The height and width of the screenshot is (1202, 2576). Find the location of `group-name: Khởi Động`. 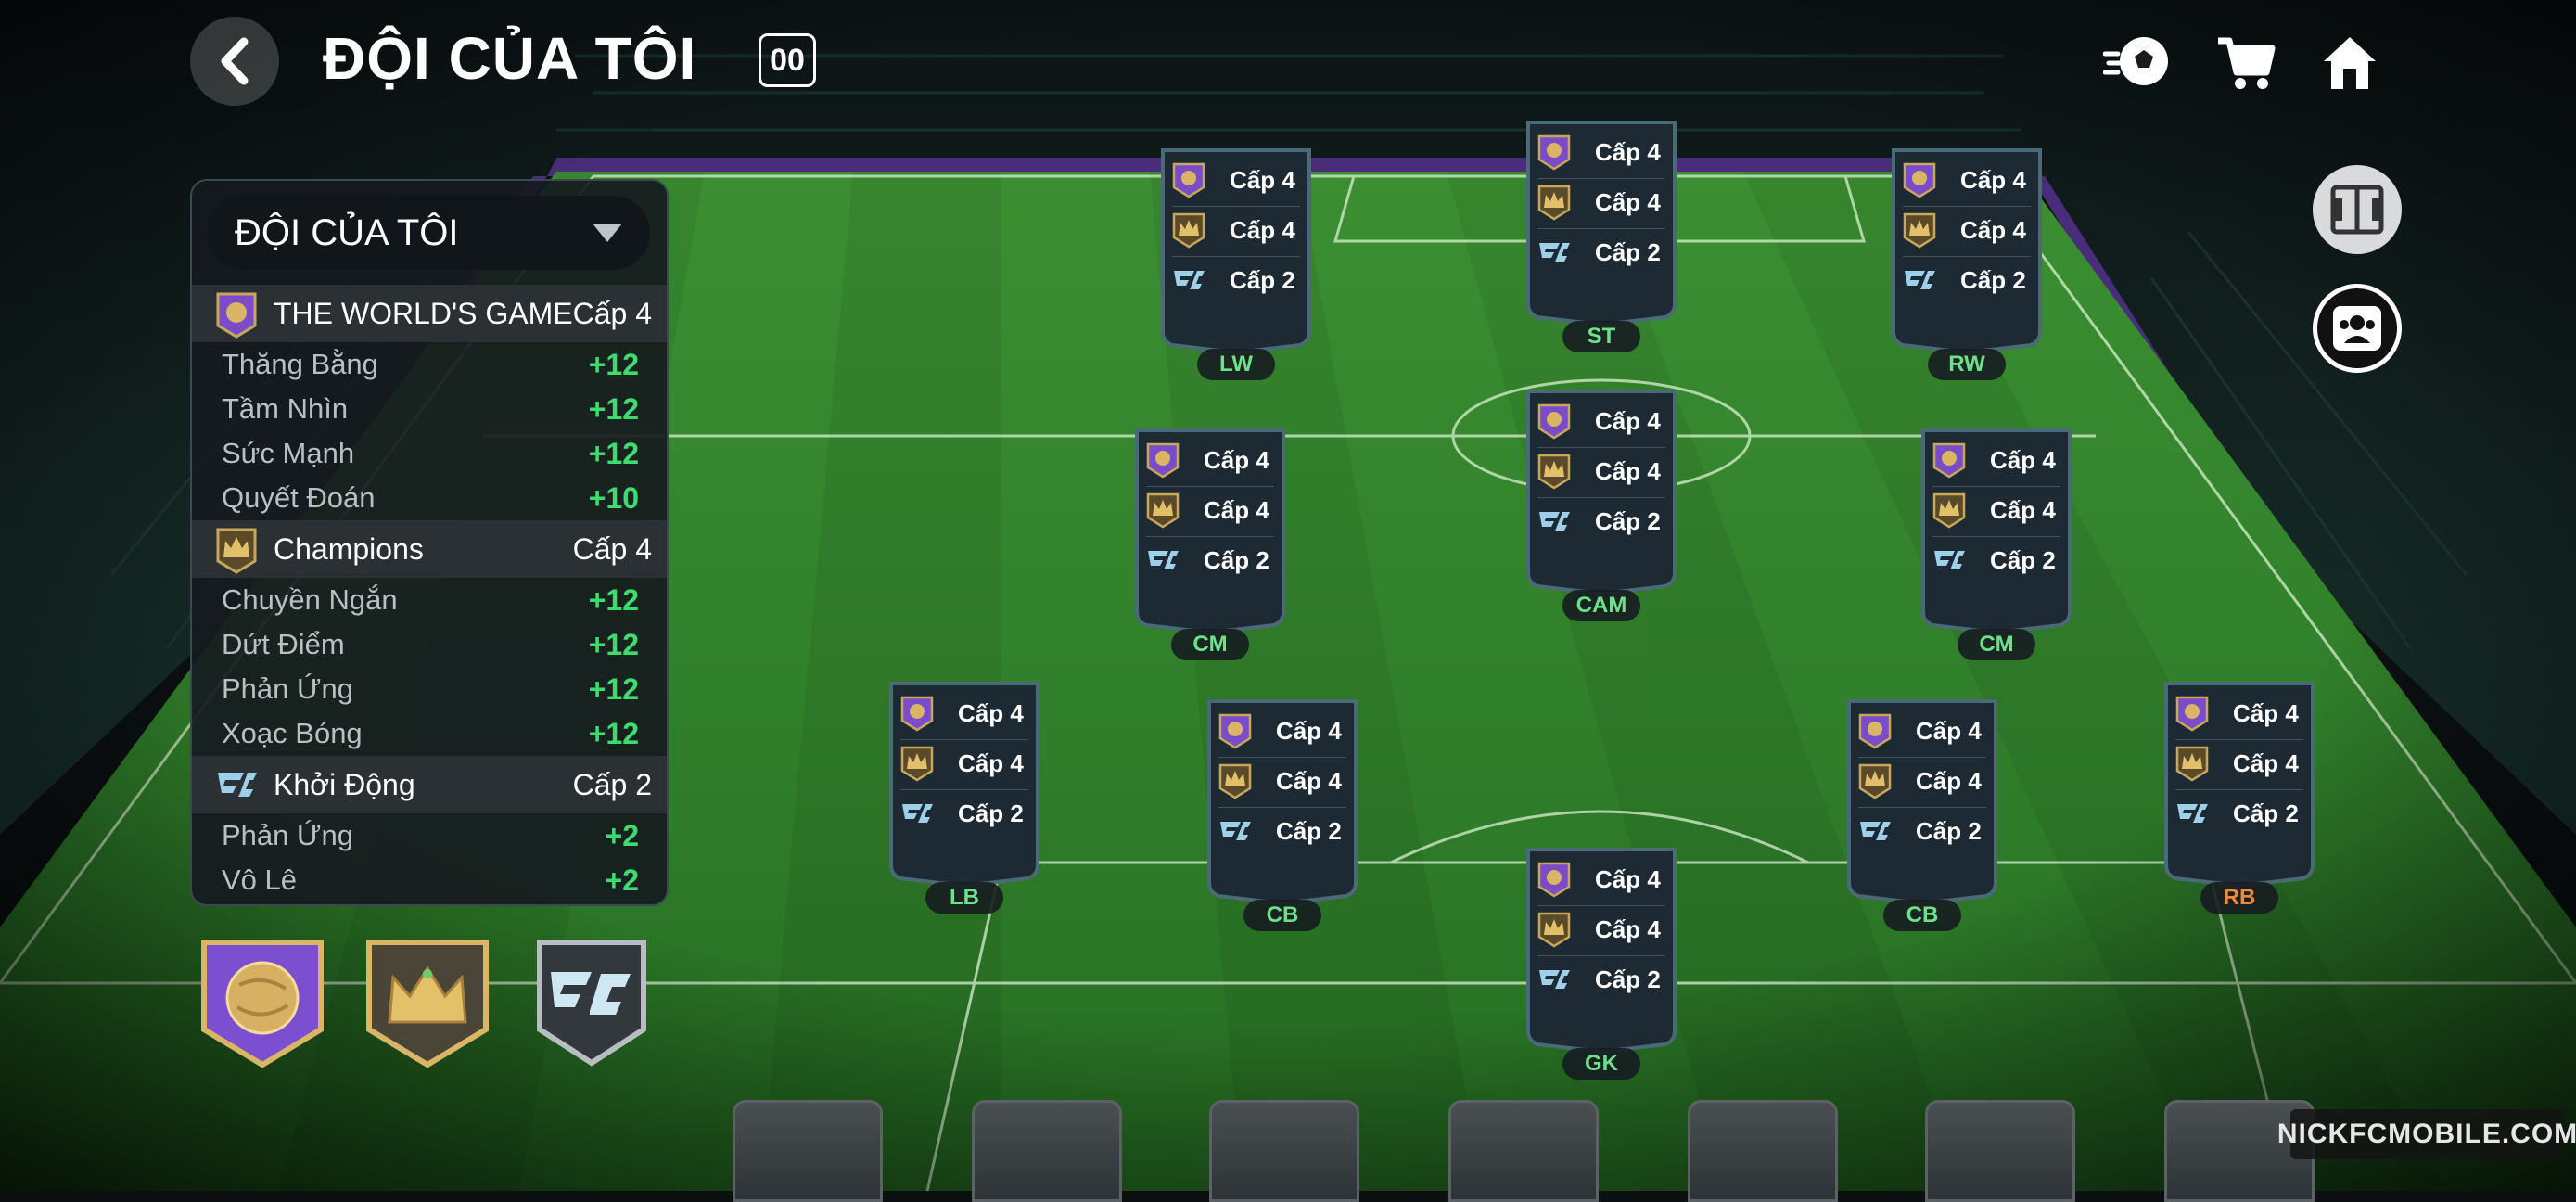

group-name: Khởi Động is located at coordinates (344, 784).